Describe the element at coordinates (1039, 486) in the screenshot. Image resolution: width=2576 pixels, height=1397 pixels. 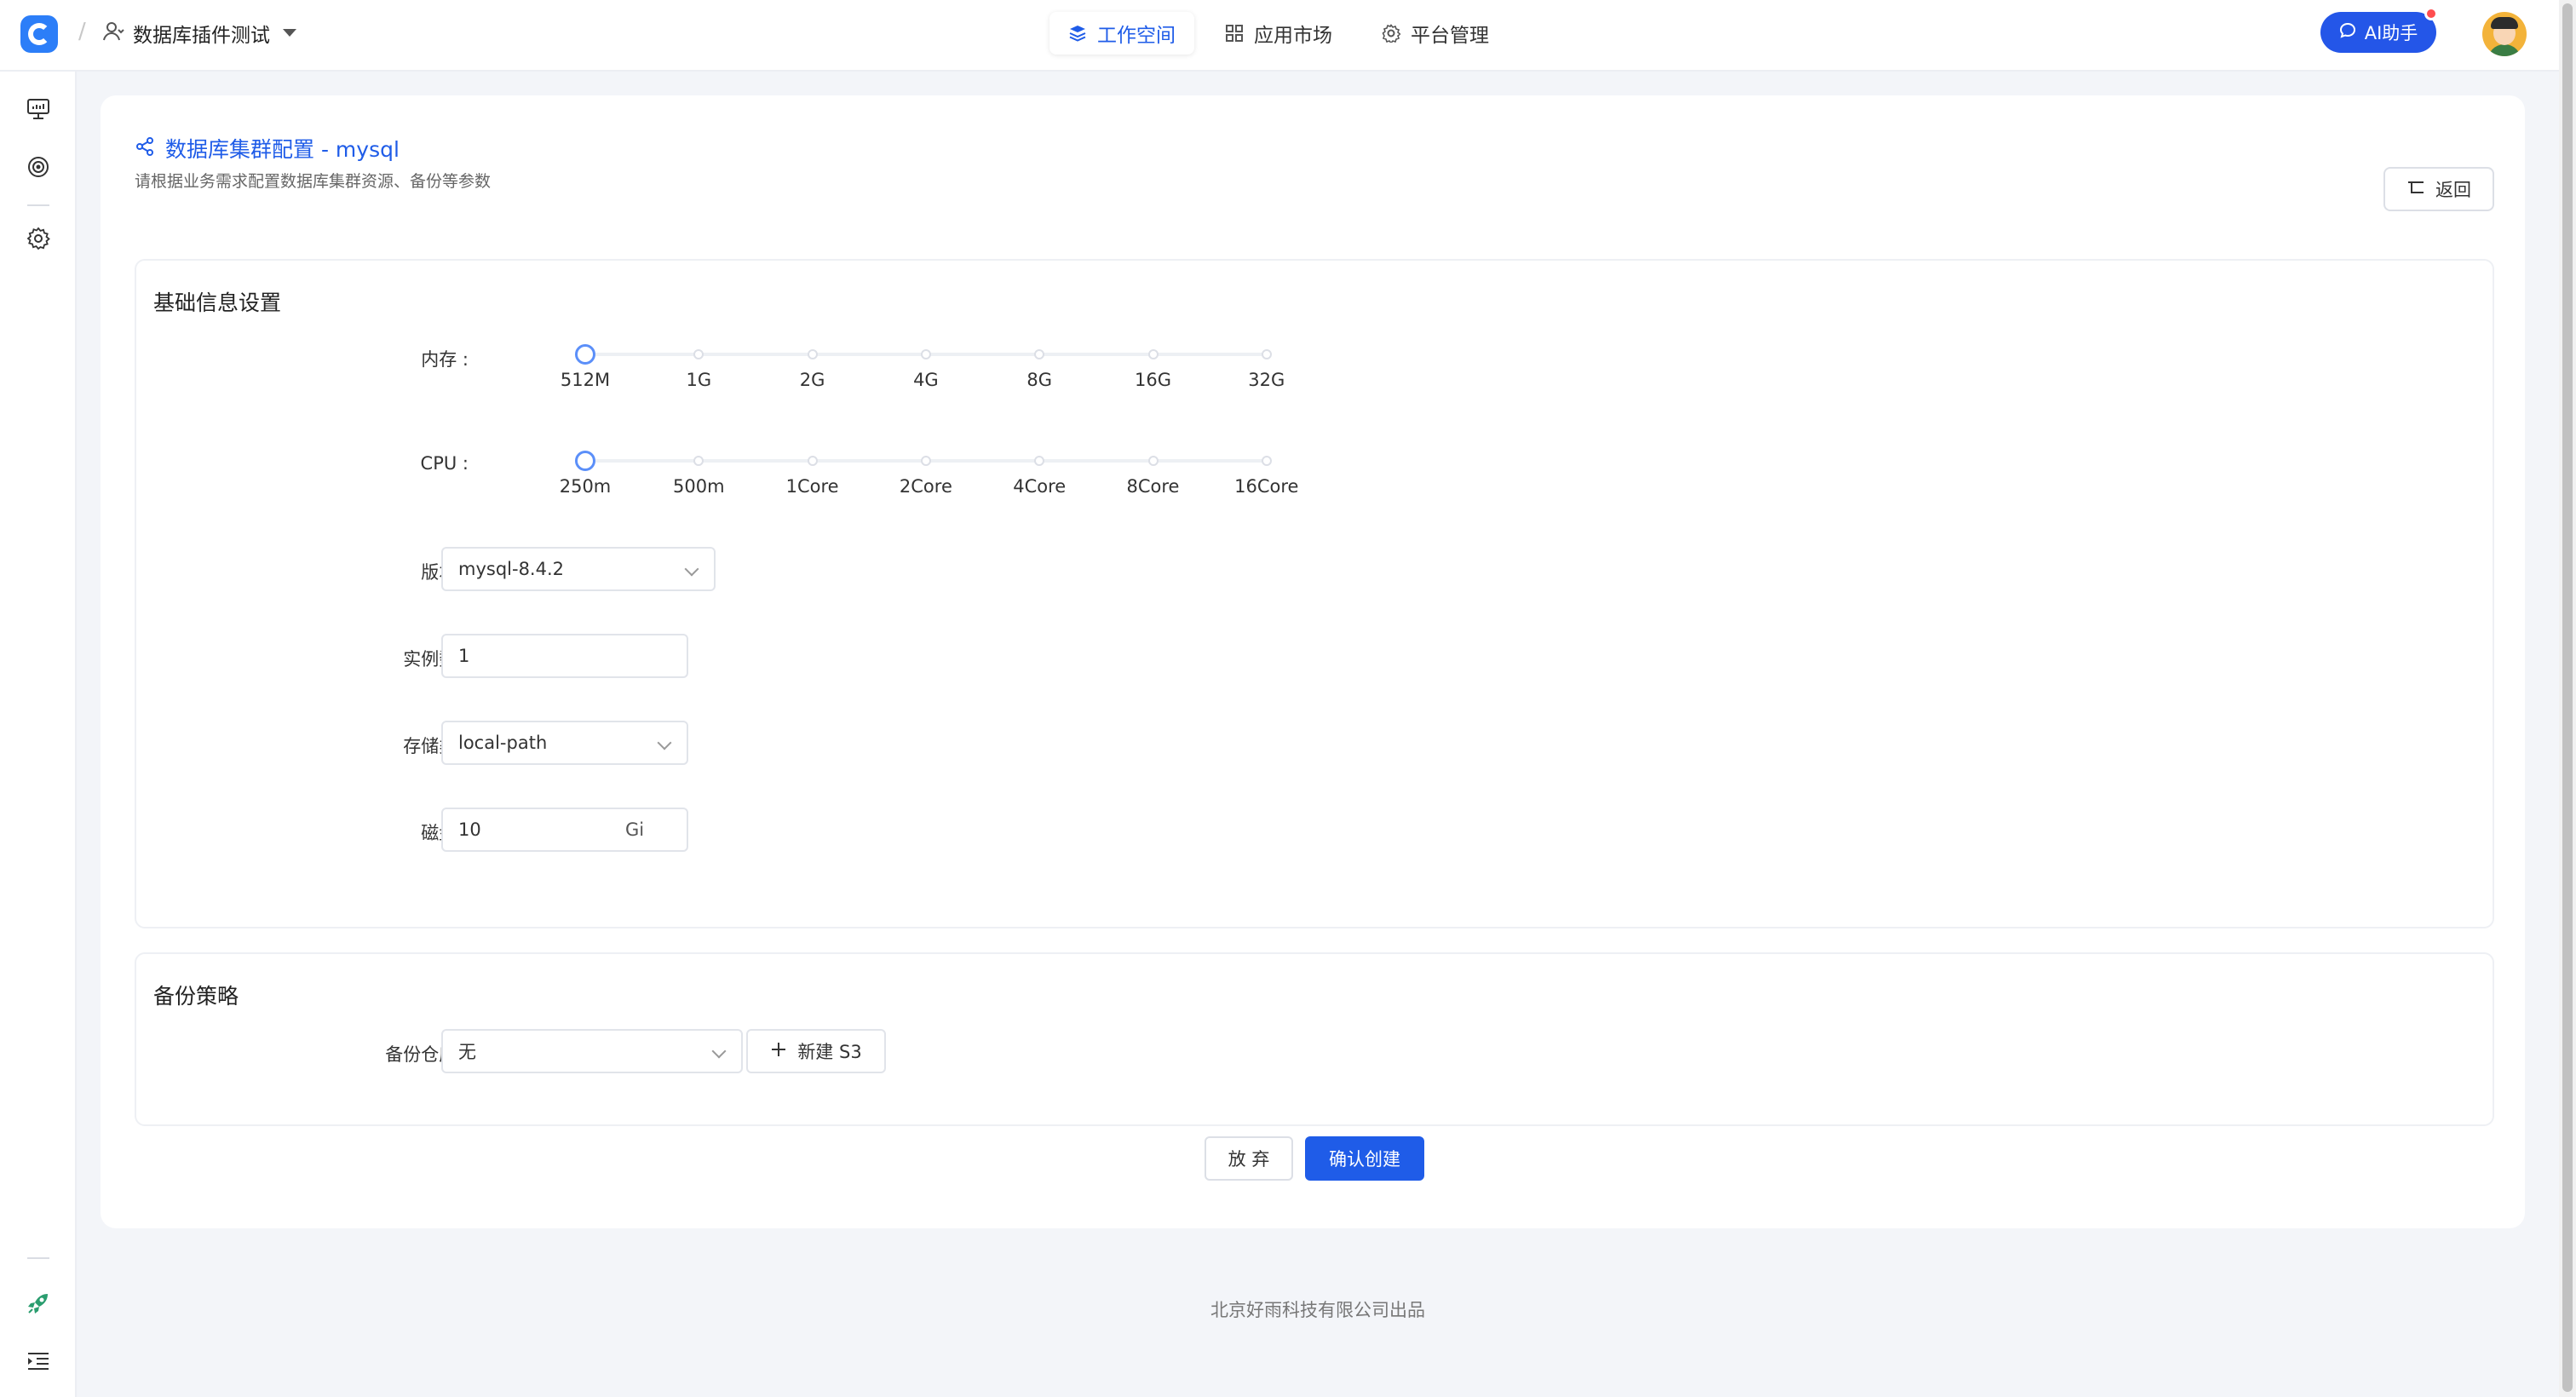
I see `slider-option-label: 4Core` at that location.